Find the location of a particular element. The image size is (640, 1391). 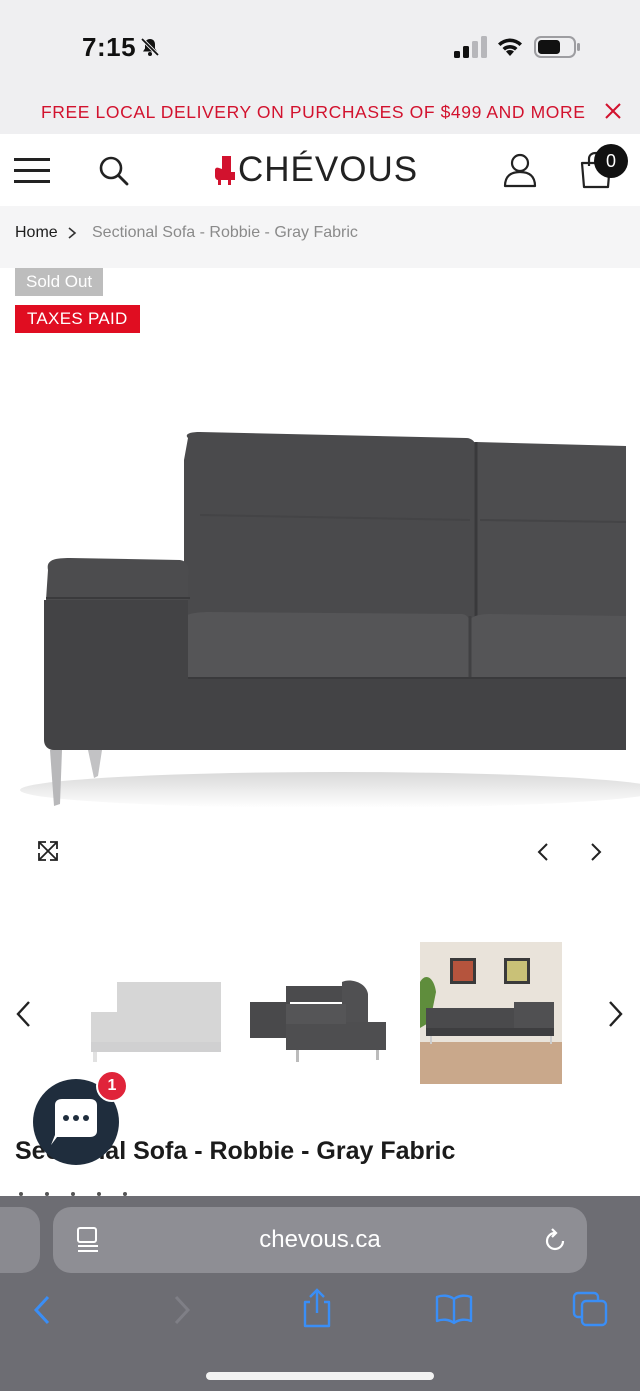

logo-text: CHÉVOUS is located at coordinates (328, 169).